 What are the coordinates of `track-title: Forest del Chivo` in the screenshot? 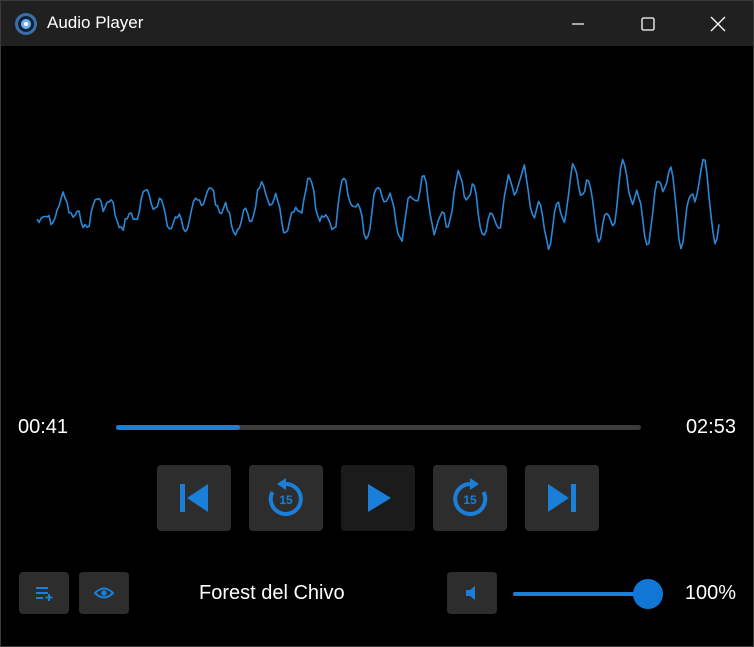 It's located at (272, 593).